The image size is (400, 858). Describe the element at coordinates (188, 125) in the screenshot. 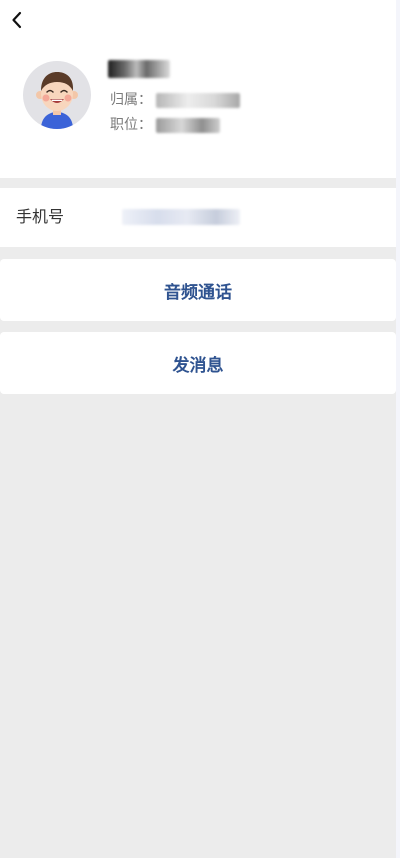

I see `redacted-position-mask` at that location.